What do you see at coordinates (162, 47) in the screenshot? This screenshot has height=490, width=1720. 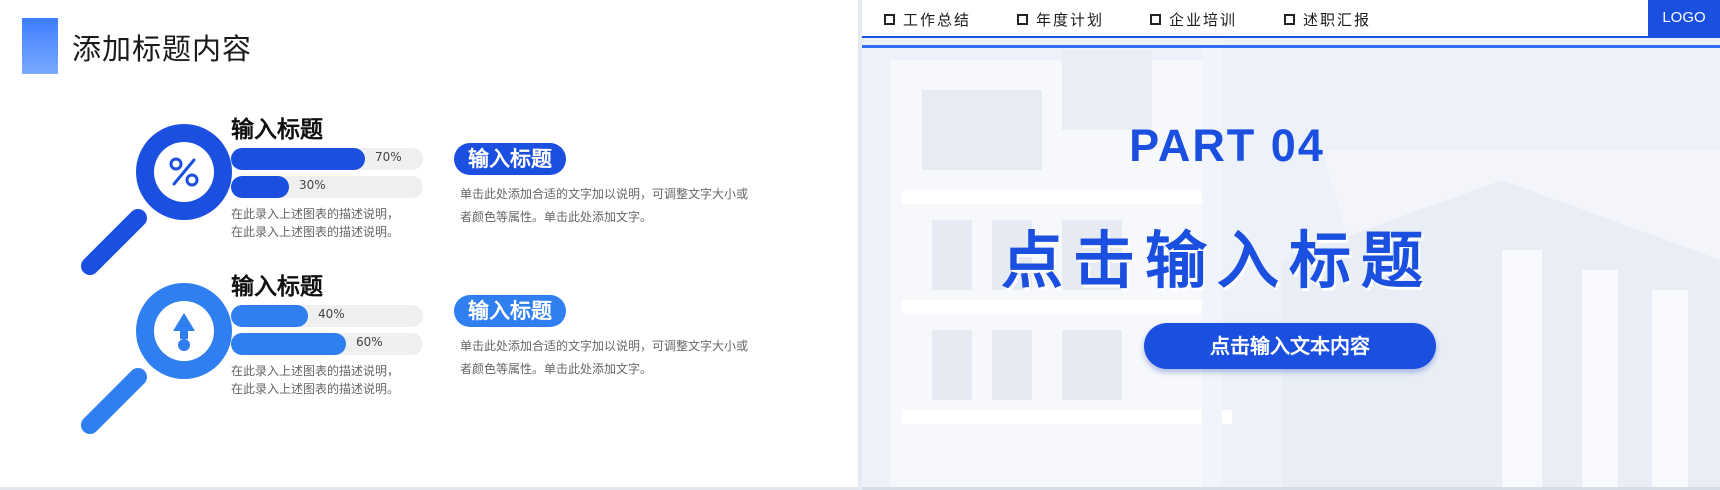 I see `slide-title: 添加标题内容` at bounding box center [162, 47].